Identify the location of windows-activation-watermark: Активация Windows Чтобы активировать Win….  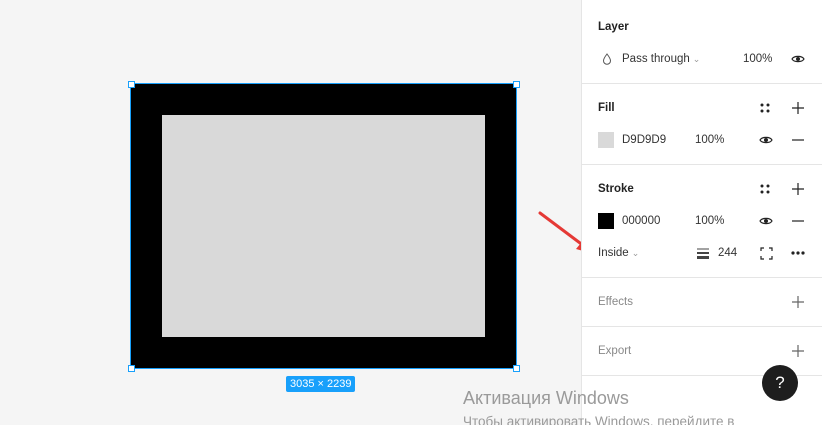
(598, 406).